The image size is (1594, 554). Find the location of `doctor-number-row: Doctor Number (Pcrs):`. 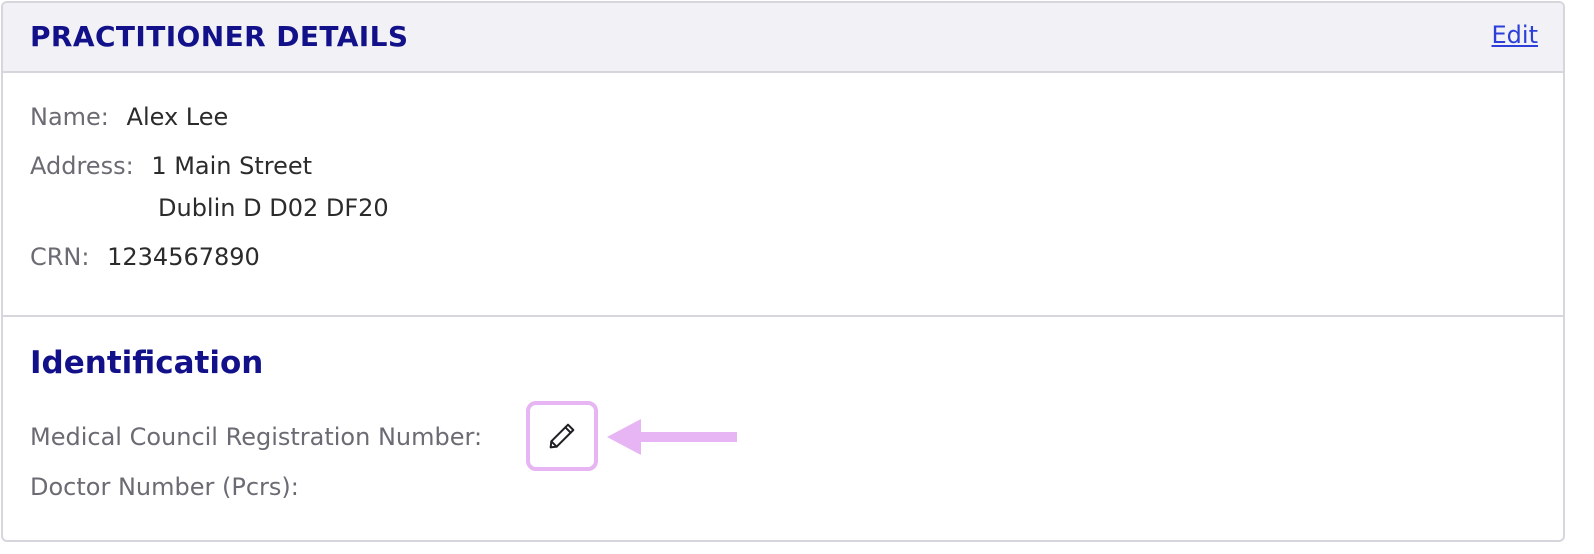

doctor-number-row: Doctor Number (Pcrs): is located at coordinates (164, 487).